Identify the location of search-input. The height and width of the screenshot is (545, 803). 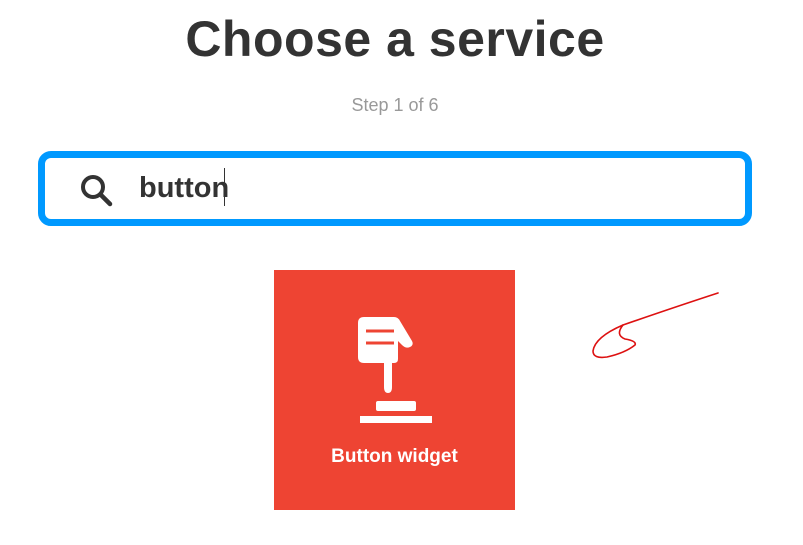
(434, 188).